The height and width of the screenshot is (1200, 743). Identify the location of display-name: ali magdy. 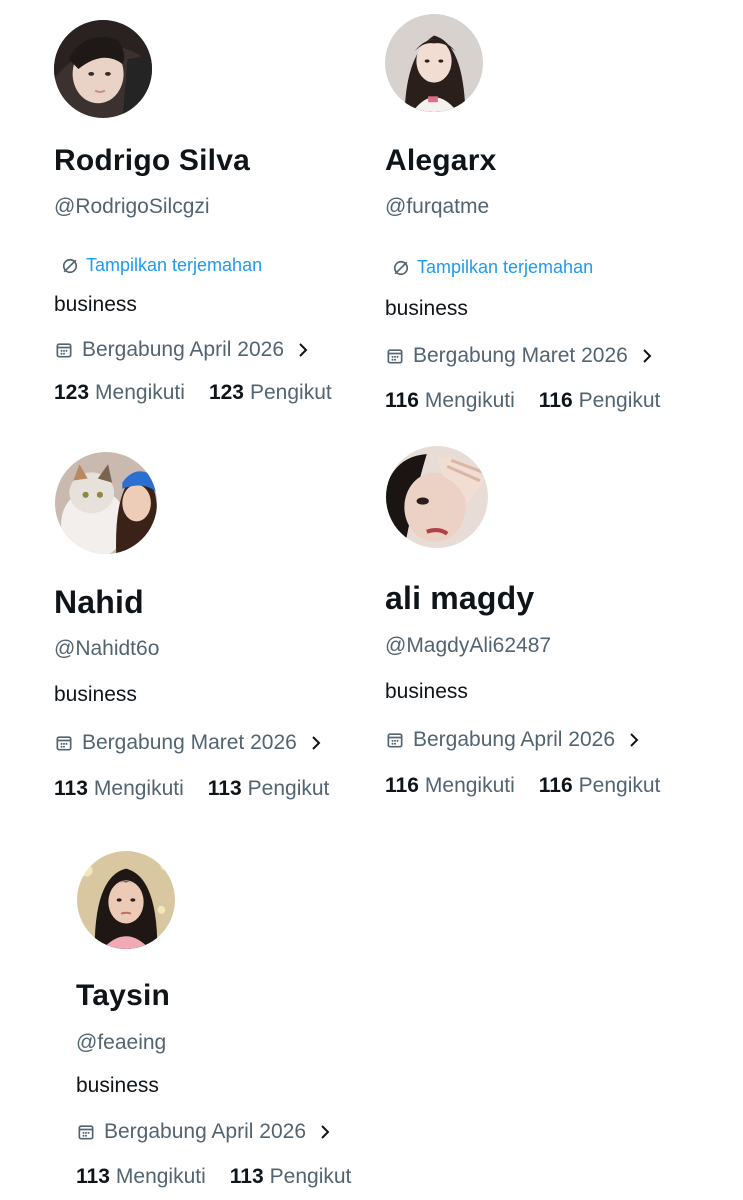
(459, 598).